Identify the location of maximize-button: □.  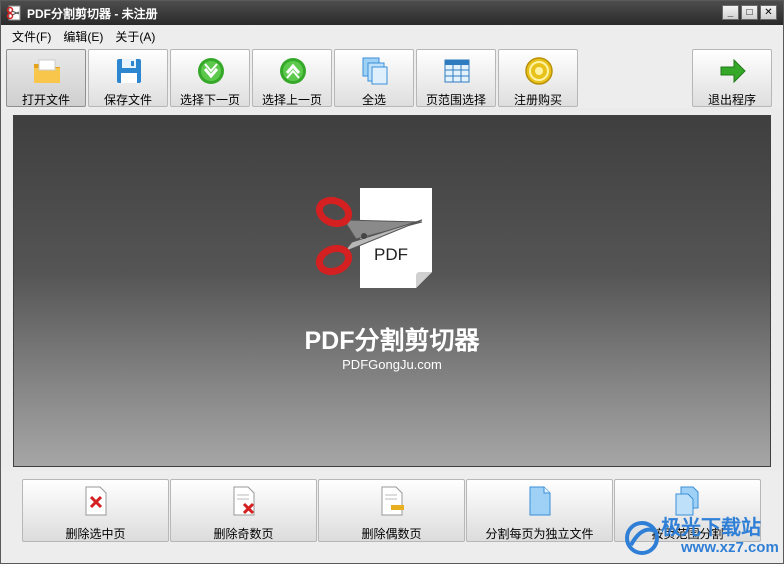
(749, 12).